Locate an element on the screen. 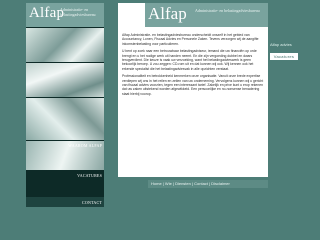  contact-bar: Contact is located at coordinates (65, 202).